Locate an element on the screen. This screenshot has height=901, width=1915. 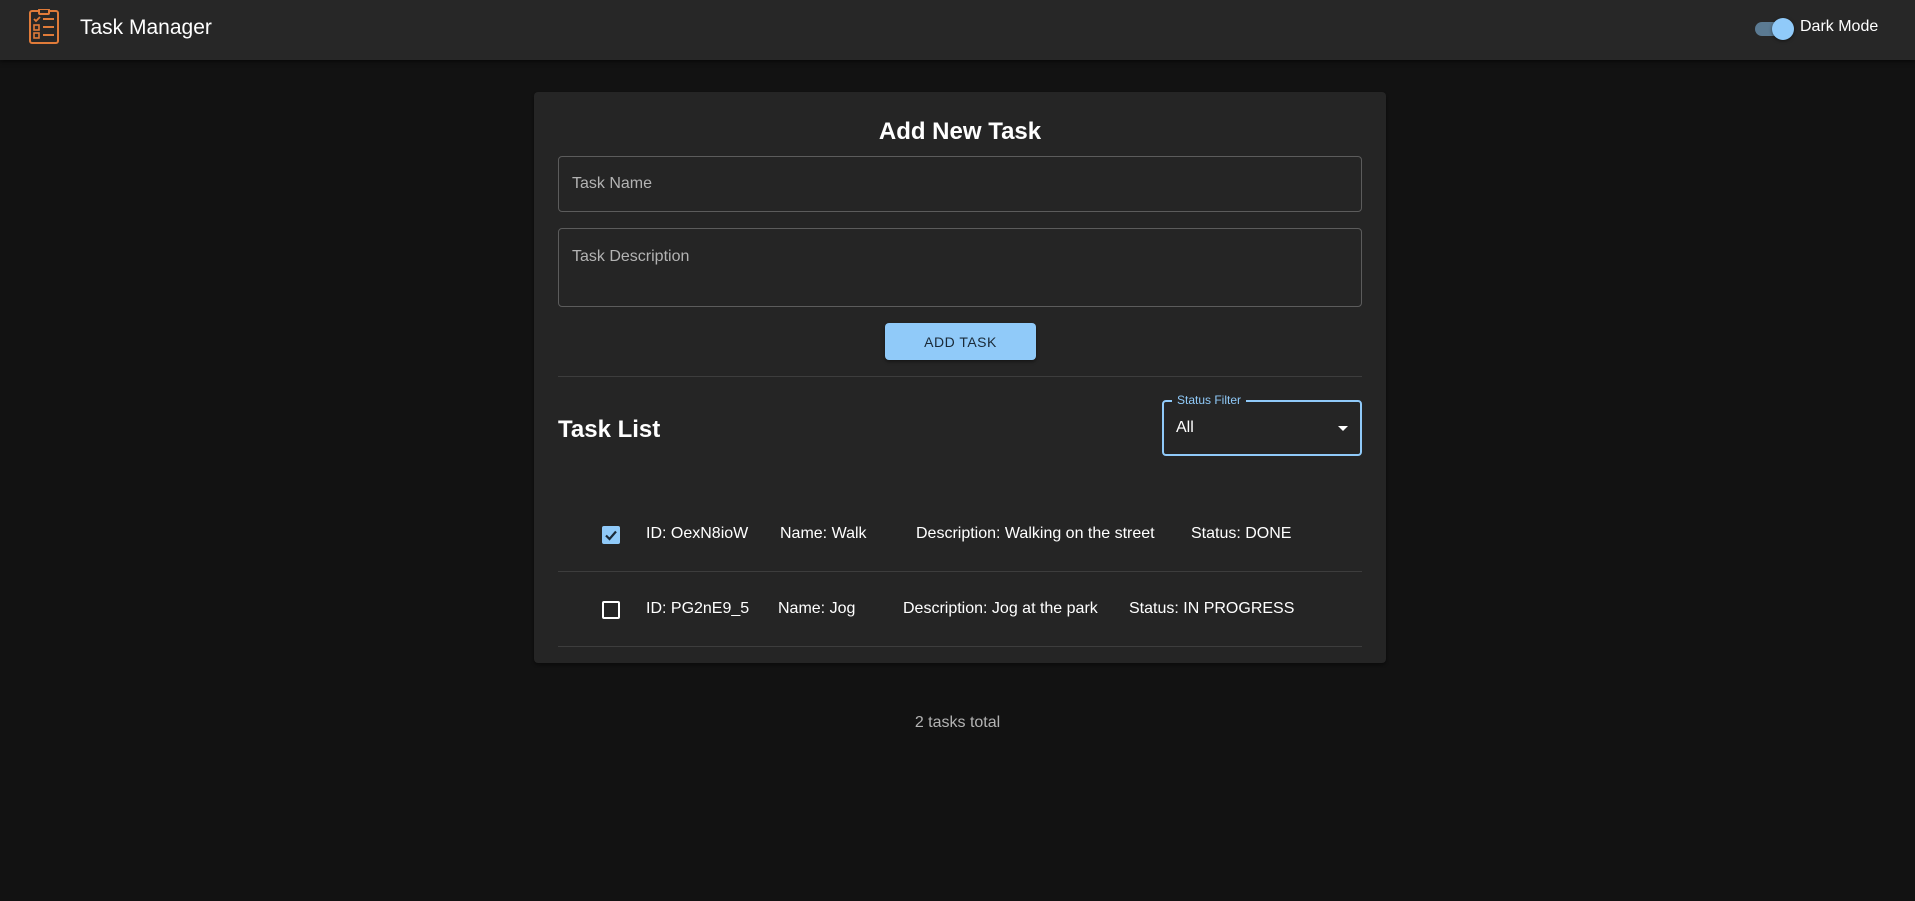
section-divider is located at coordinates (960, 376).